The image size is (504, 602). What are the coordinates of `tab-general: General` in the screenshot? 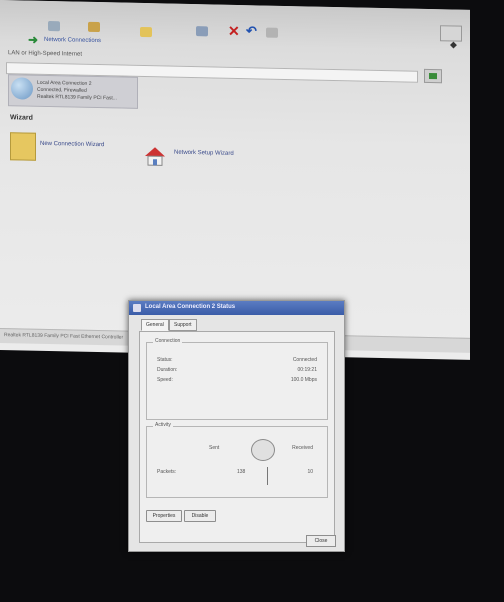 It's located at (155, 325).